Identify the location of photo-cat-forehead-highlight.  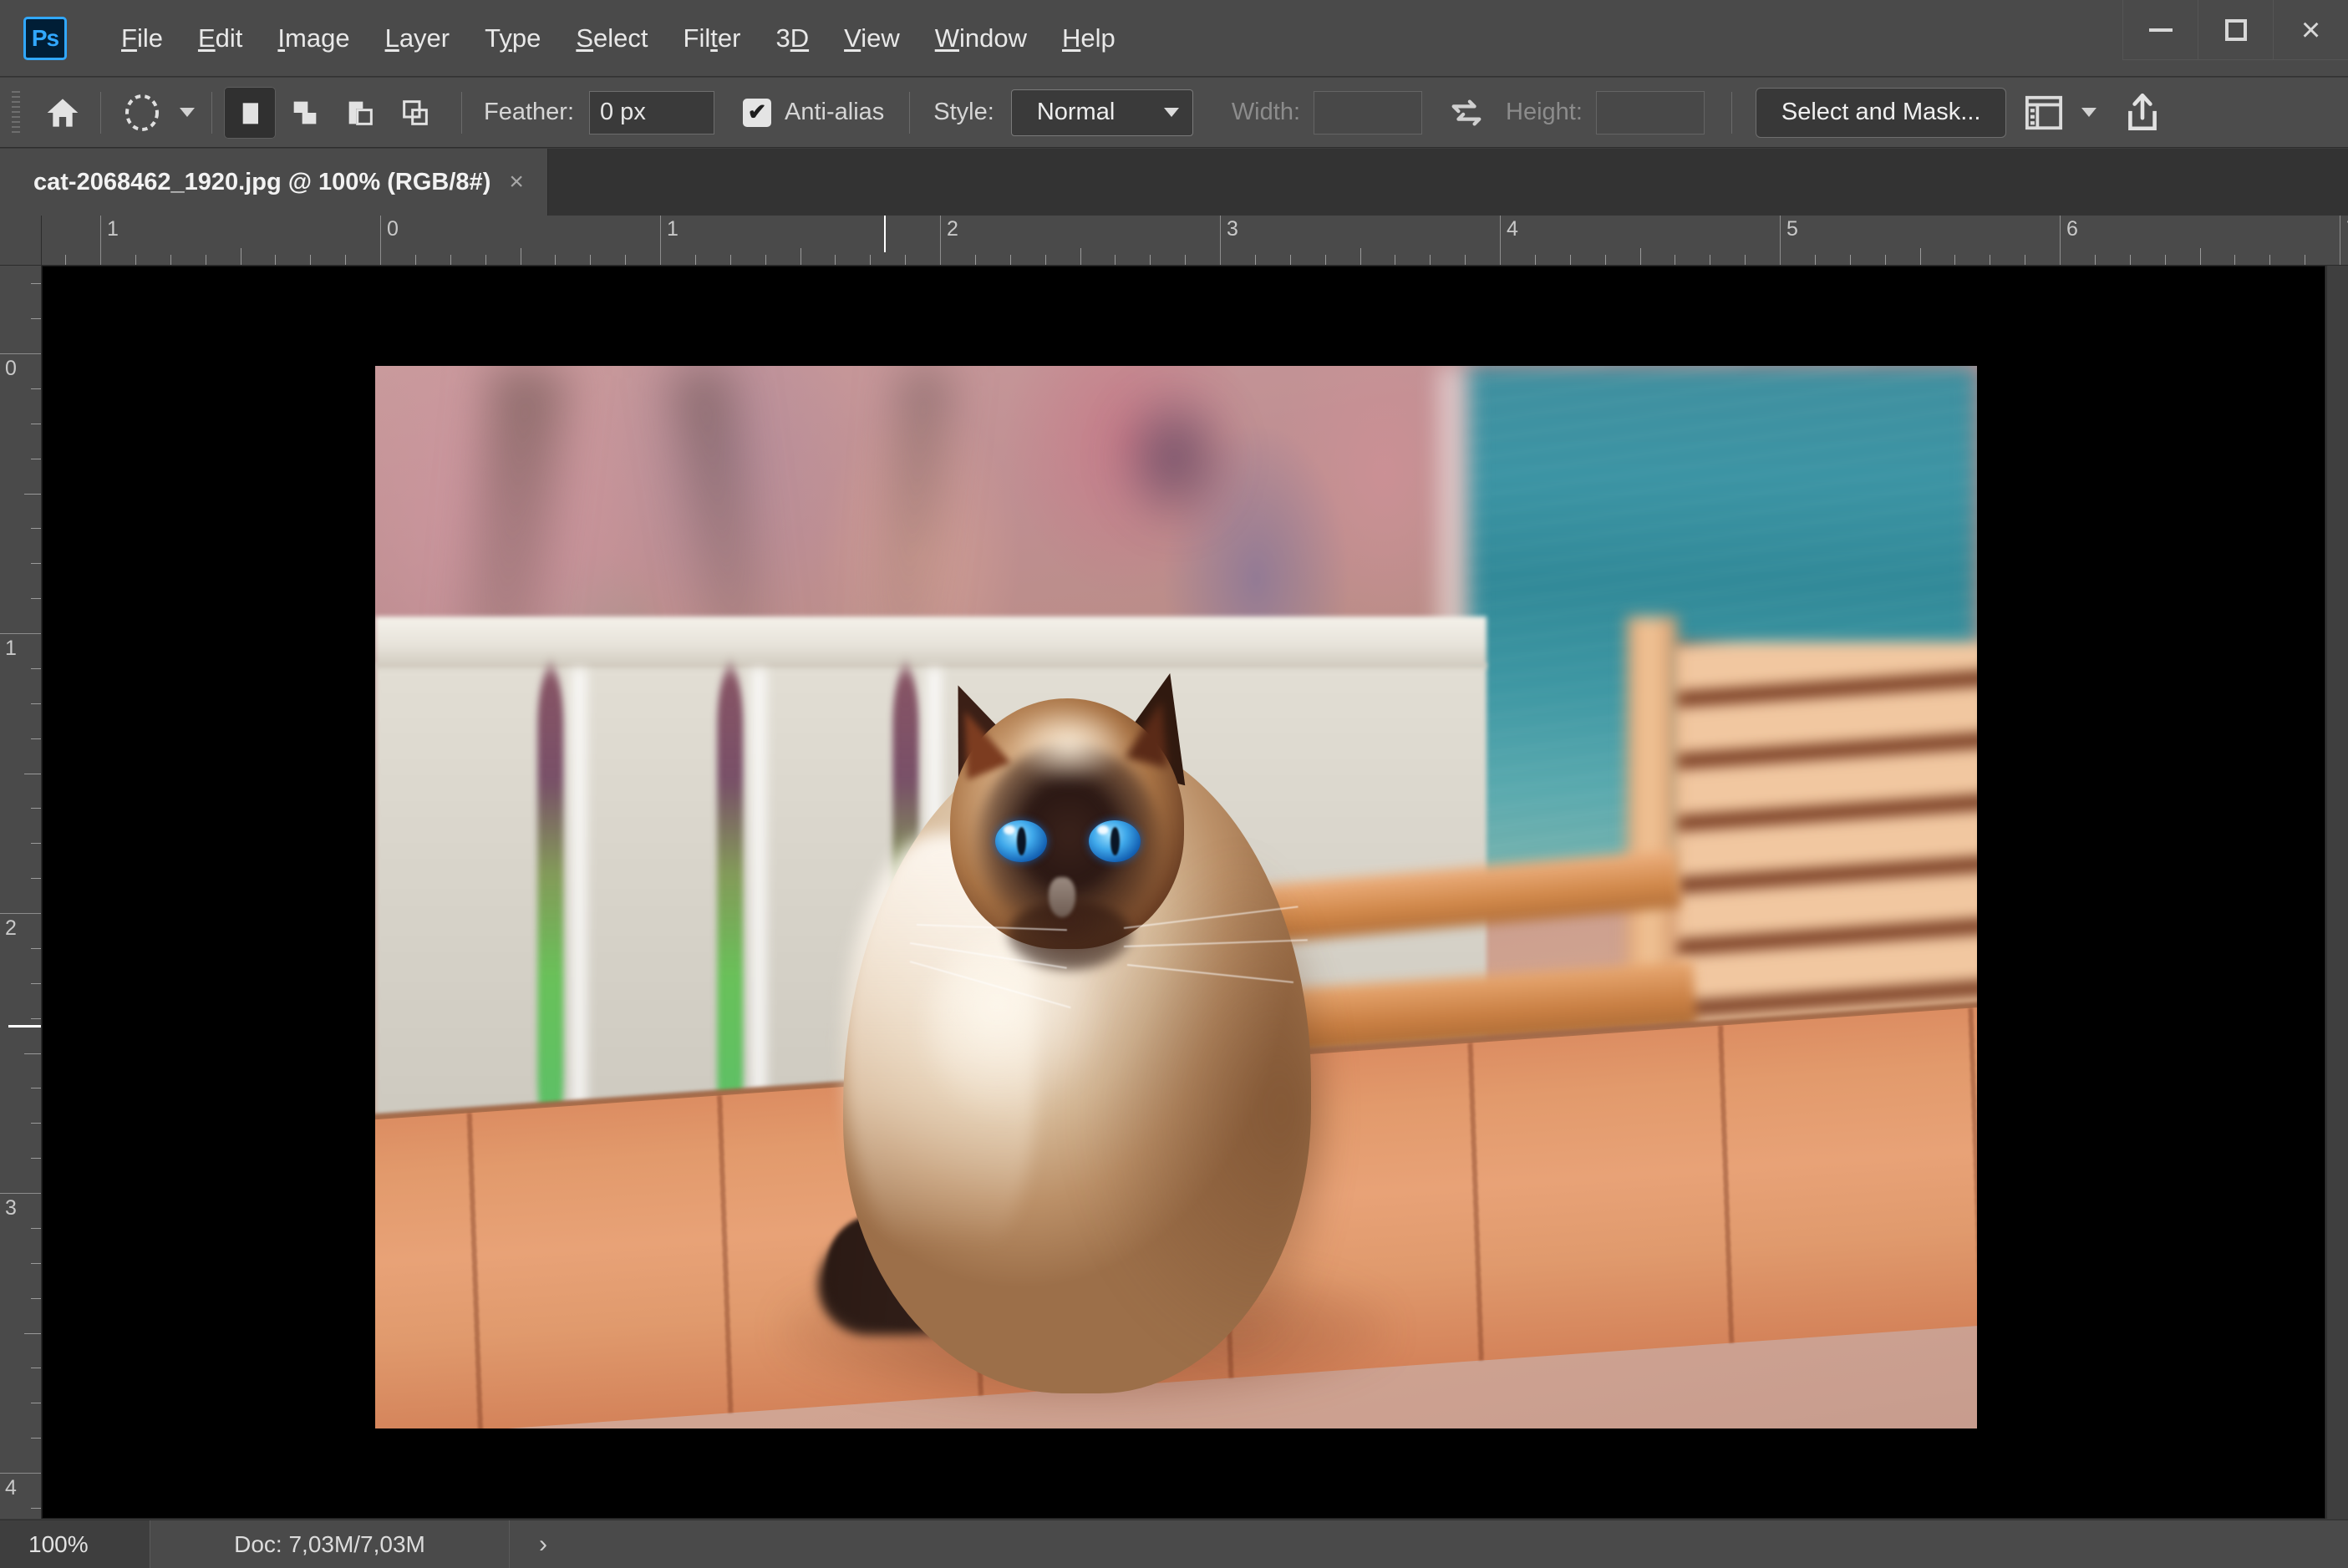
(1068, 744).